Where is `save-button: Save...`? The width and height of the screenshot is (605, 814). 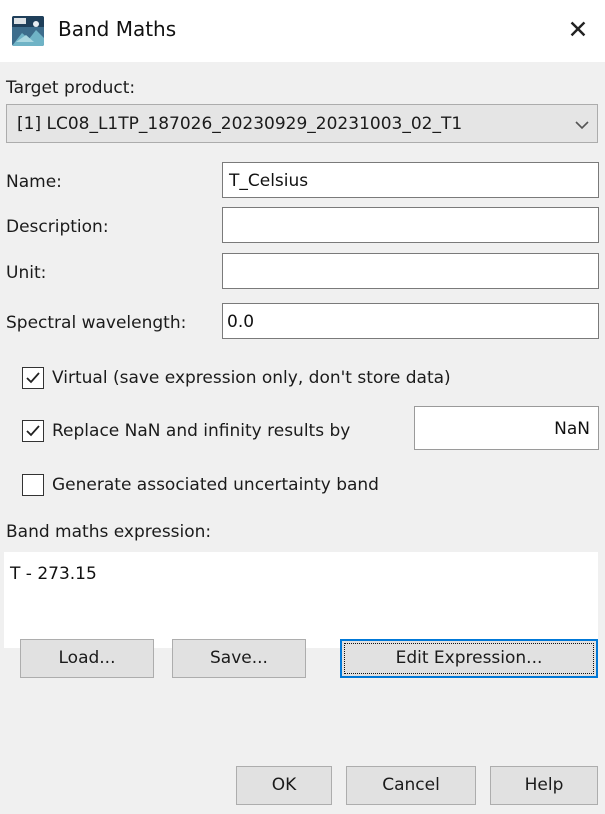 save-button: Save... is located at coordinates (239, 658).